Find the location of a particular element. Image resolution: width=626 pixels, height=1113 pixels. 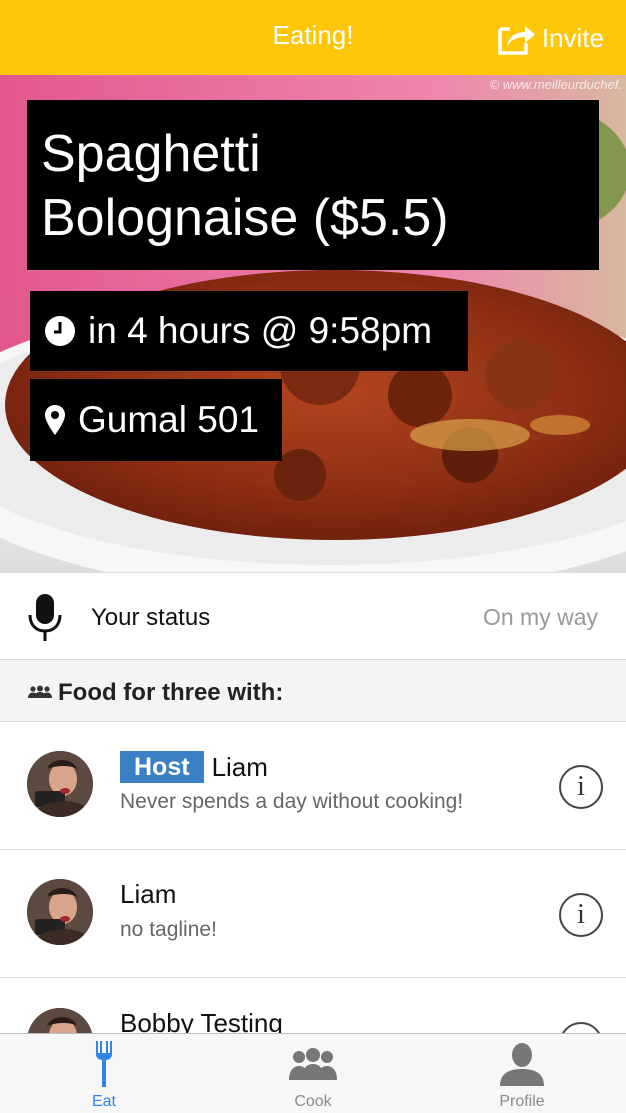

status-label: Your status is located at coordinates (151, 617).